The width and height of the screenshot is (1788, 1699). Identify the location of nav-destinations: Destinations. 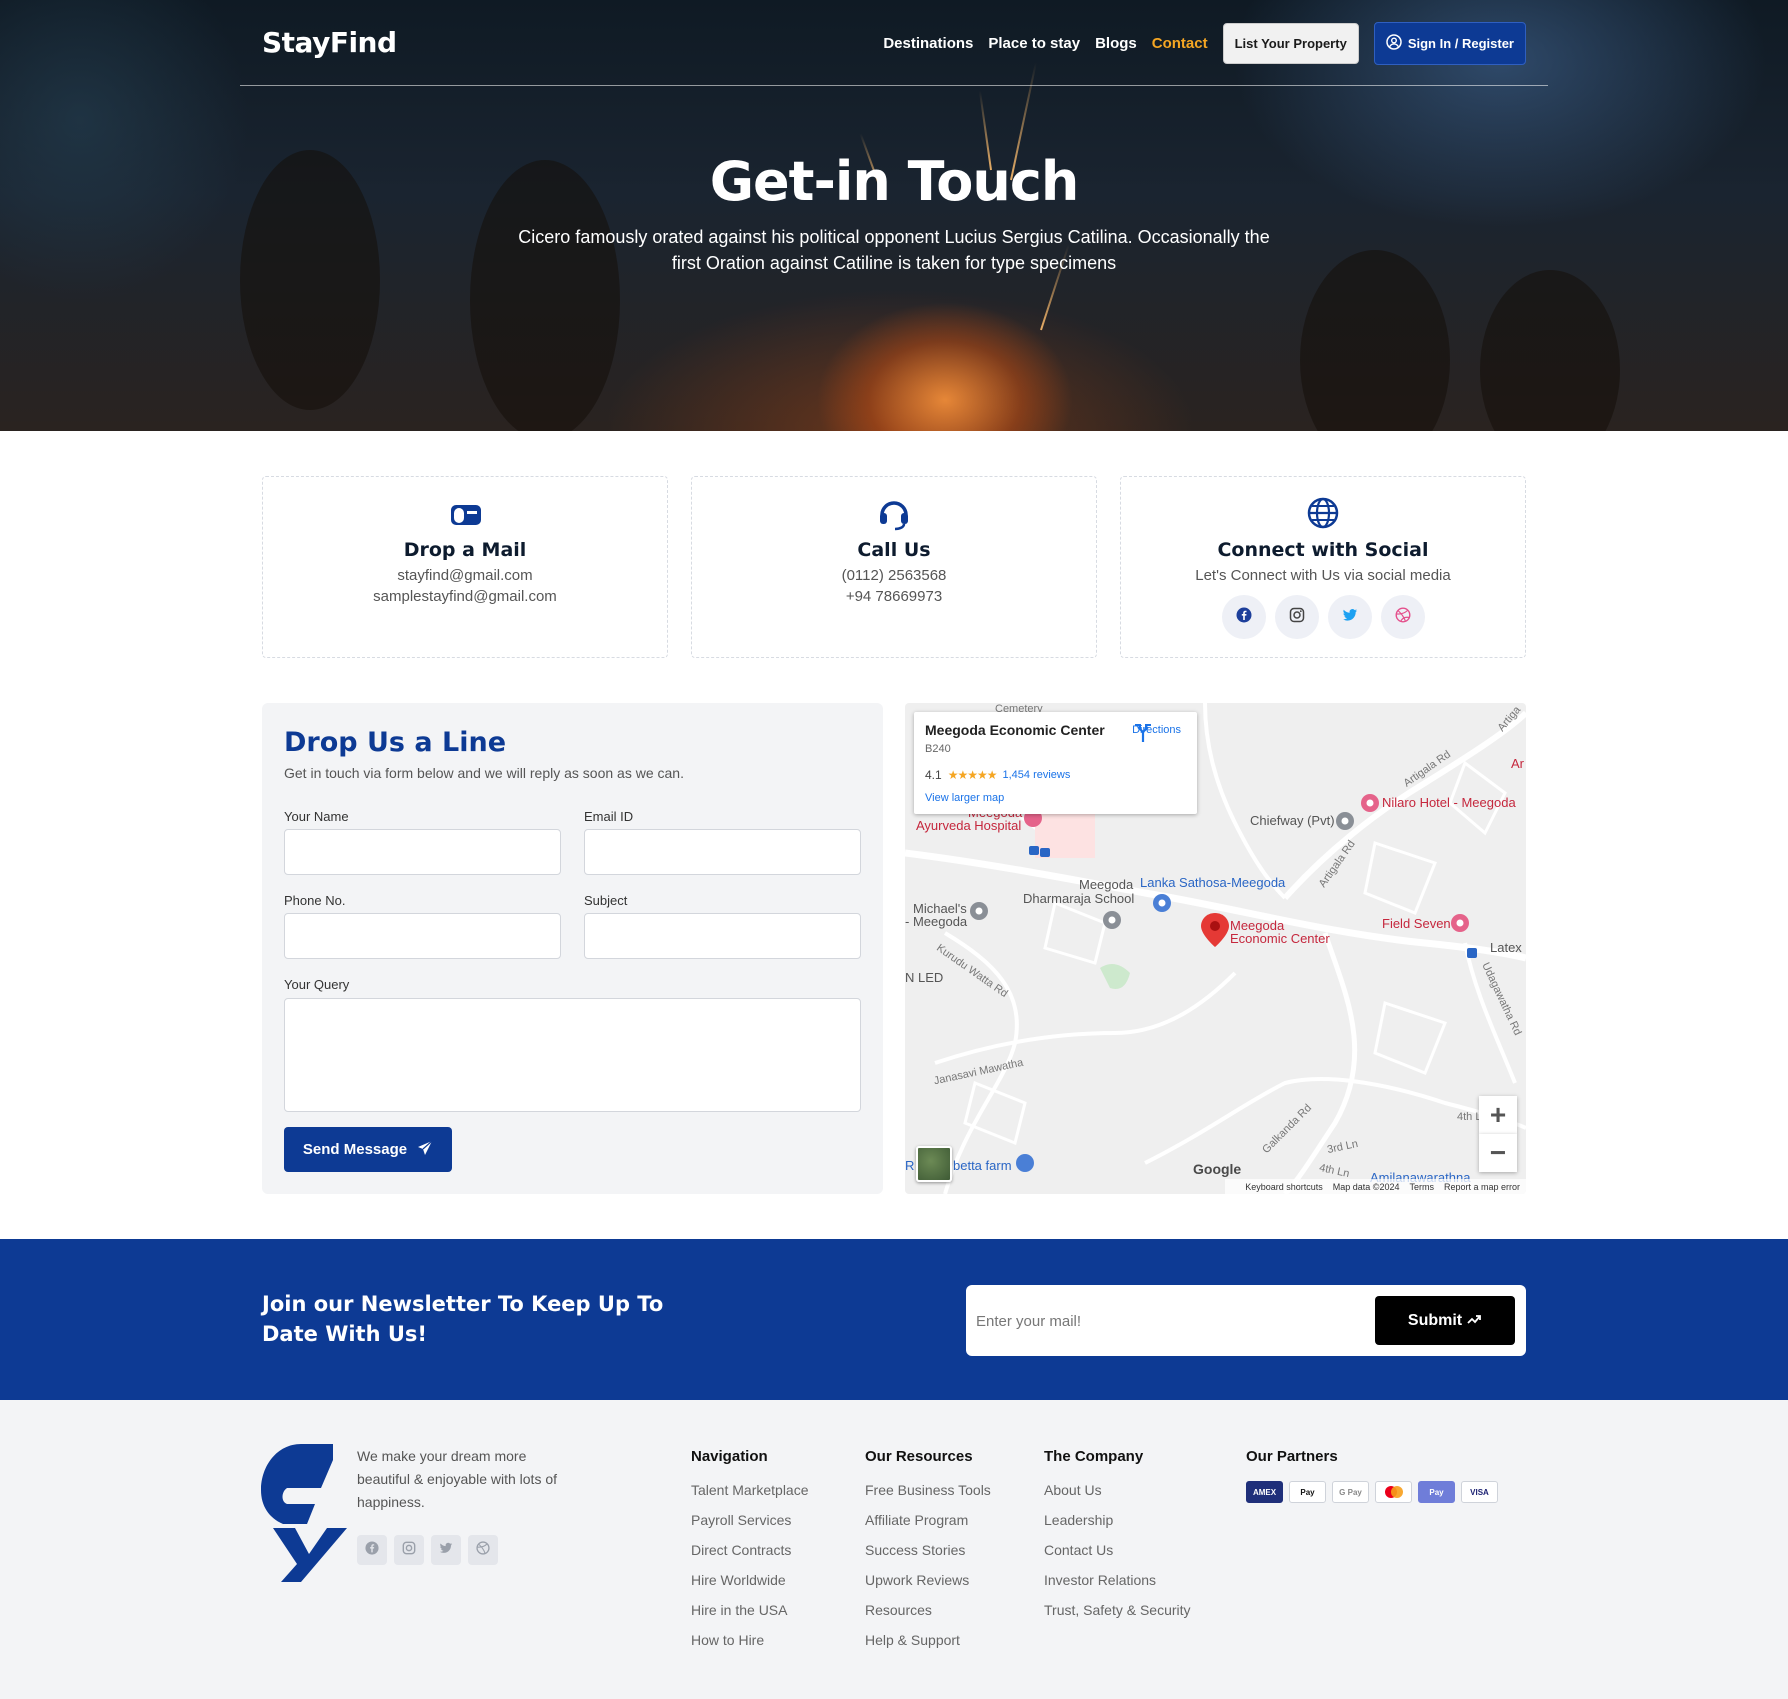
(928, 43).